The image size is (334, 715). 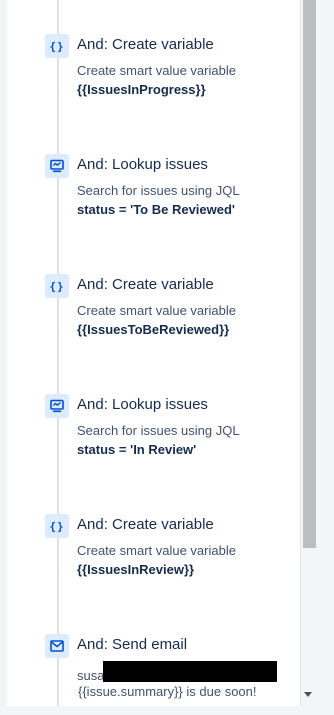 What do you see at coordinates (132, 644) in the screenshot?
I see `step-title: And: Send email` at bounding box center [132, 644].